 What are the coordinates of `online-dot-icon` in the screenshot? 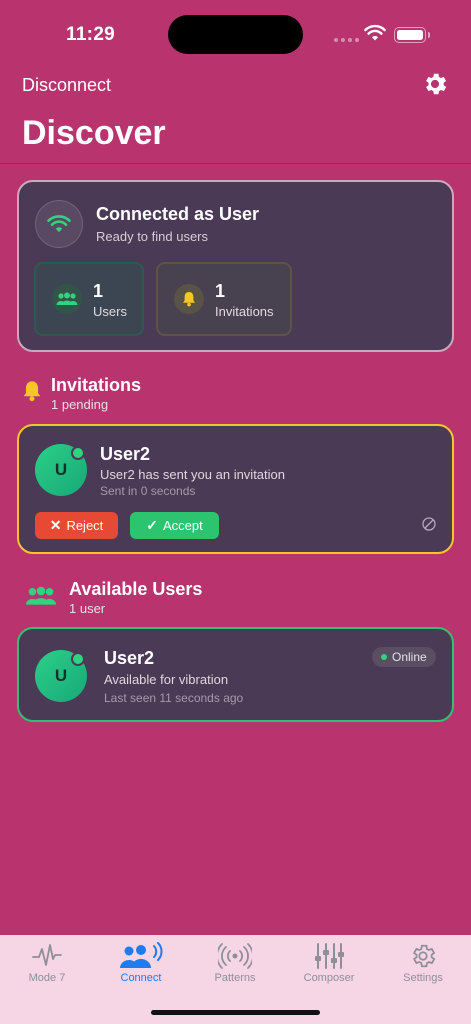 It's located at (384, 657).